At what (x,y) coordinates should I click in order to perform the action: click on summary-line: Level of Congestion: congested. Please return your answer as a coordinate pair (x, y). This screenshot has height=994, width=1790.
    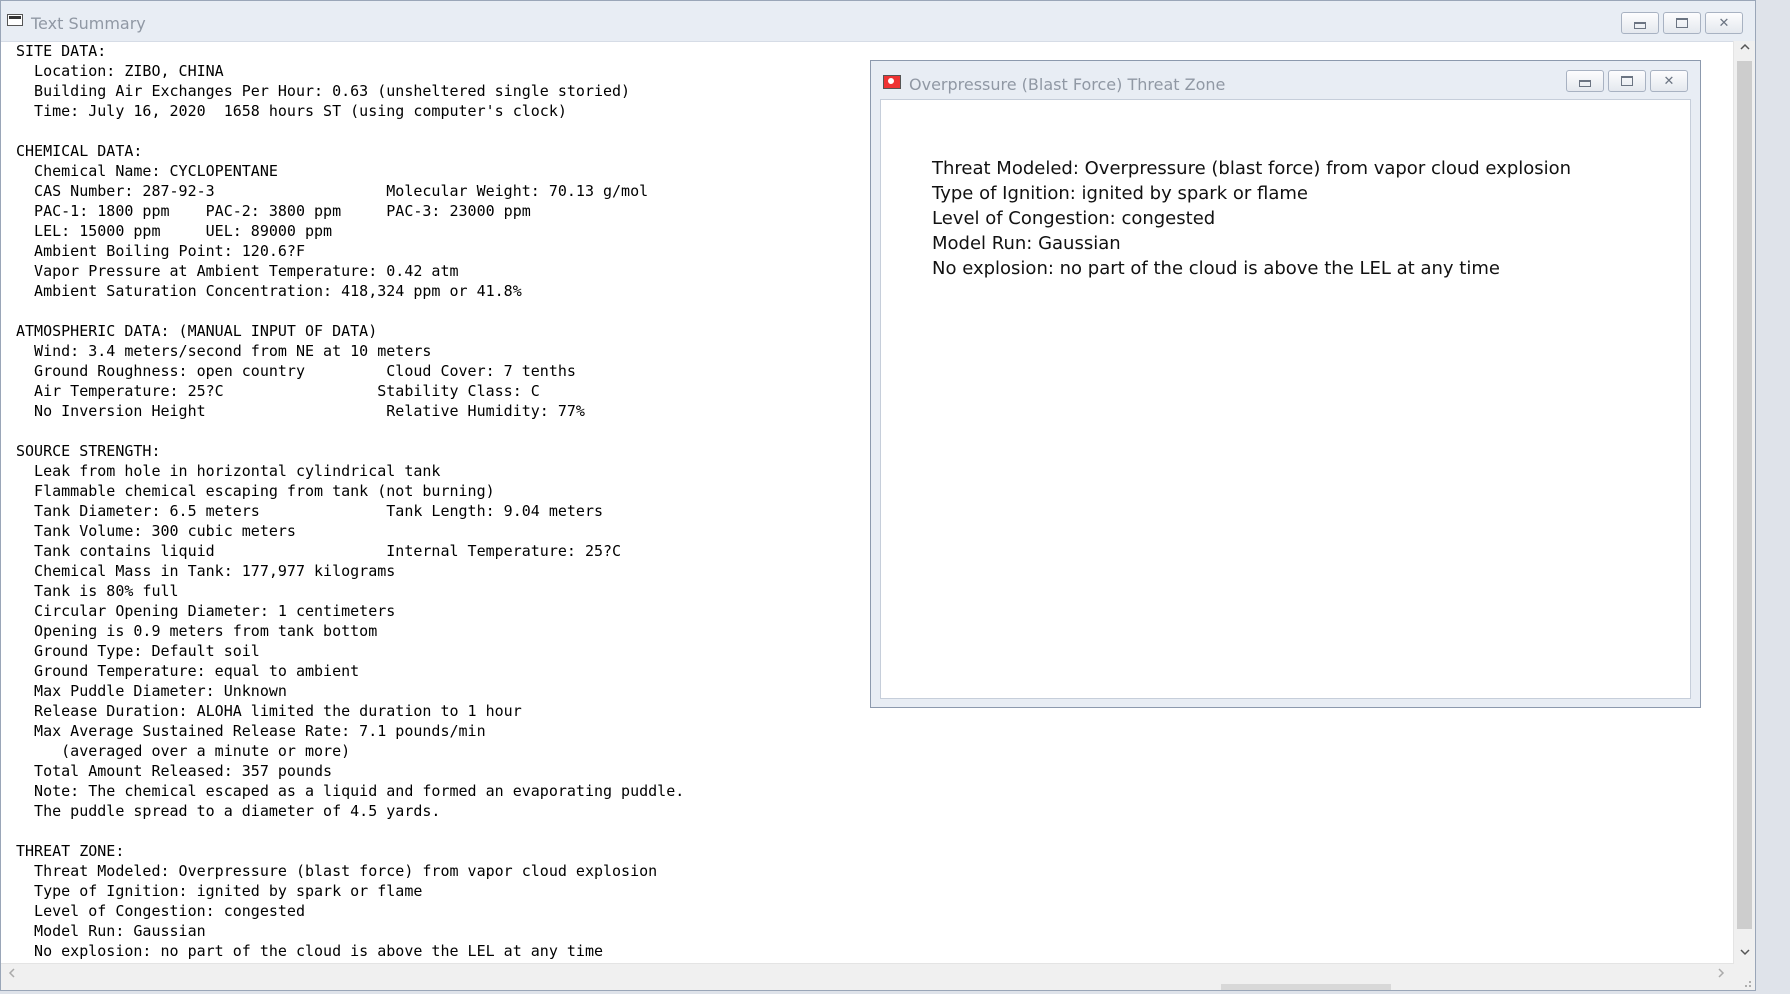
    Looking at the image, I should click on (160, 911).